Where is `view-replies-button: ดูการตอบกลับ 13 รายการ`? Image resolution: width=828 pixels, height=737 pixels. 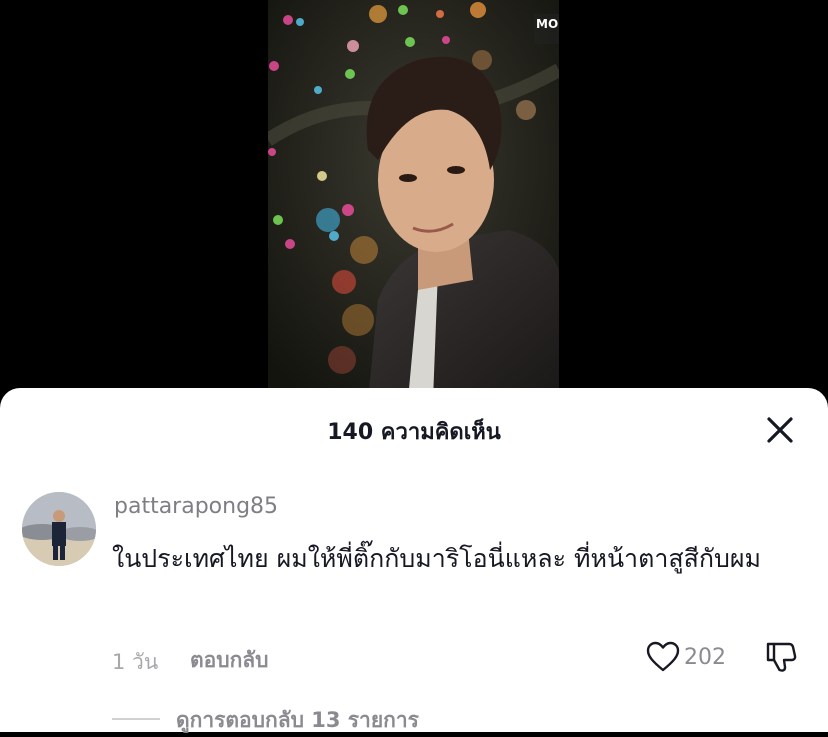 view-replies-button: ดูการตอบกลับ 13 รายการ is located at coordinates (297, 720).